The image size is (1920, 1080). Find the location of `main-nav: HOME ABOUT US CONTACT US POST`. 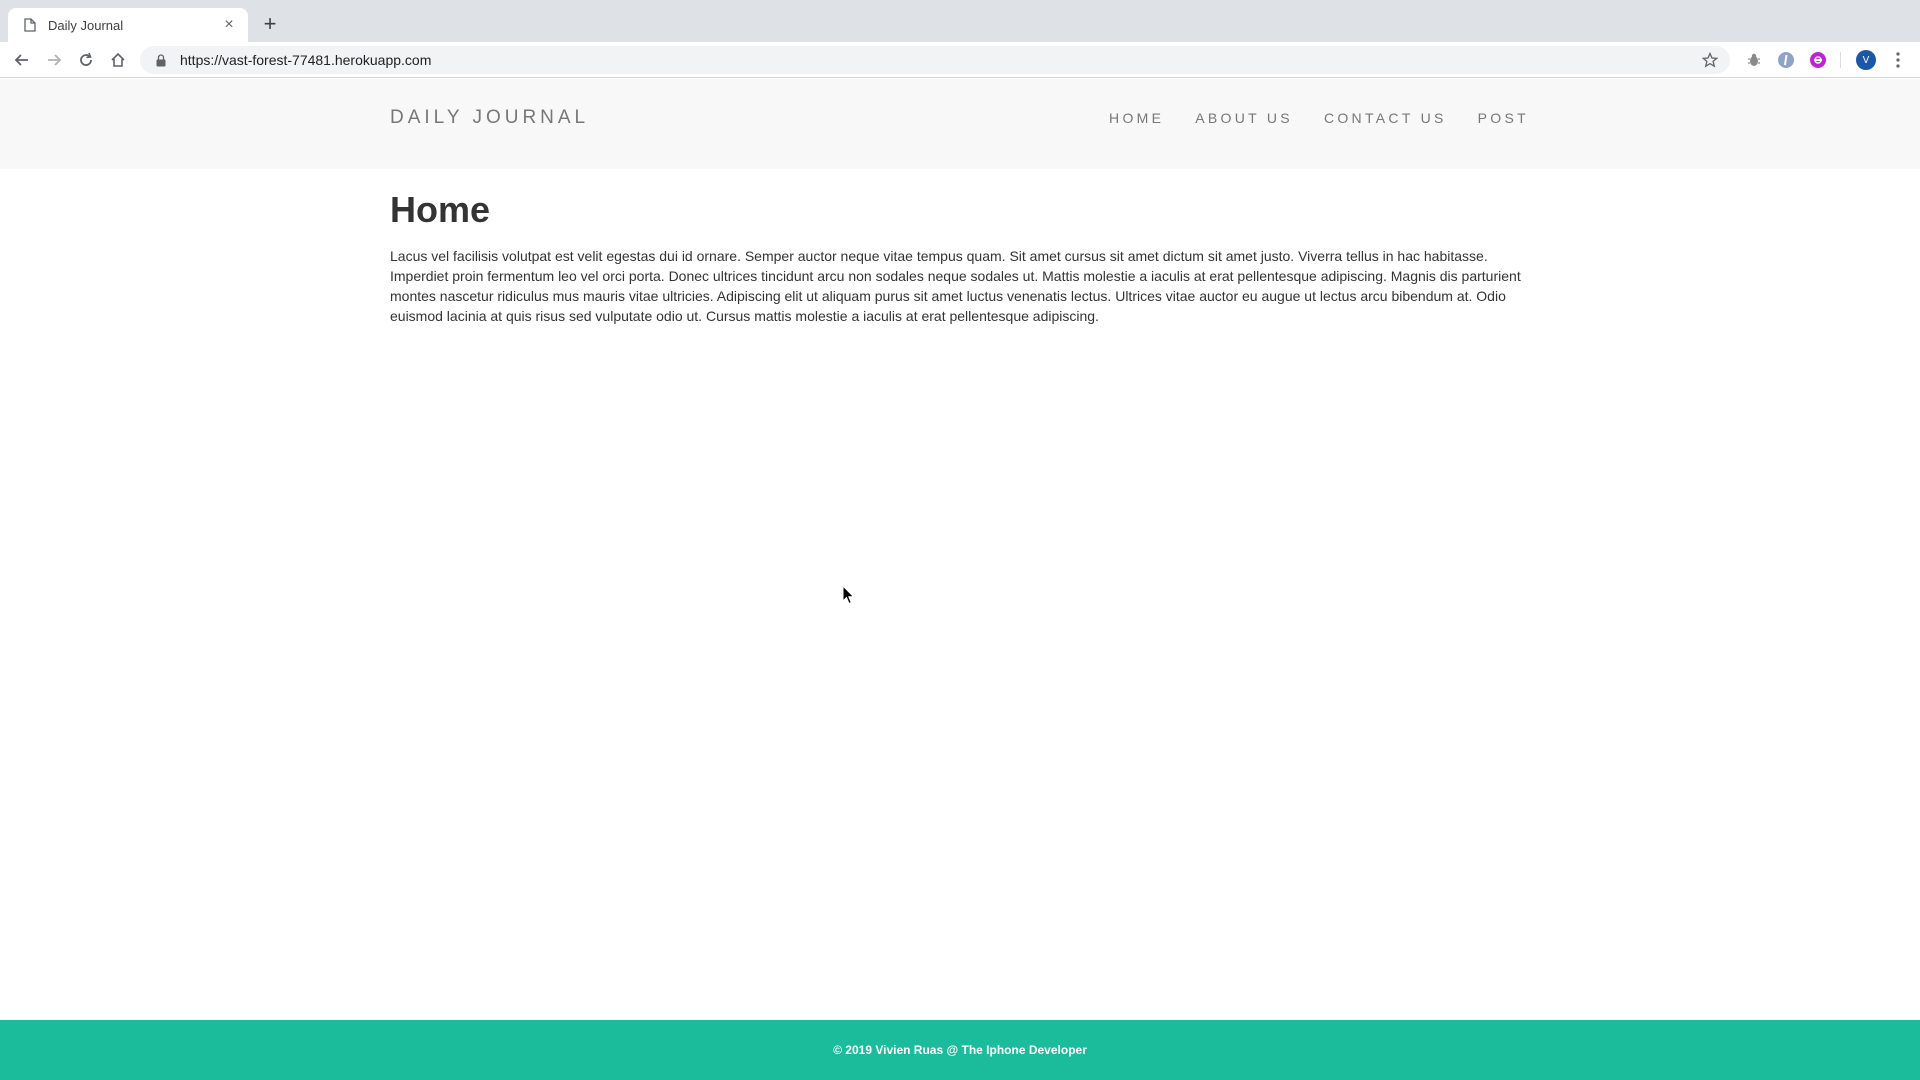

main-nav: HOME ABOUT US CONTACT US POST is located at coordinates (1319, 118).